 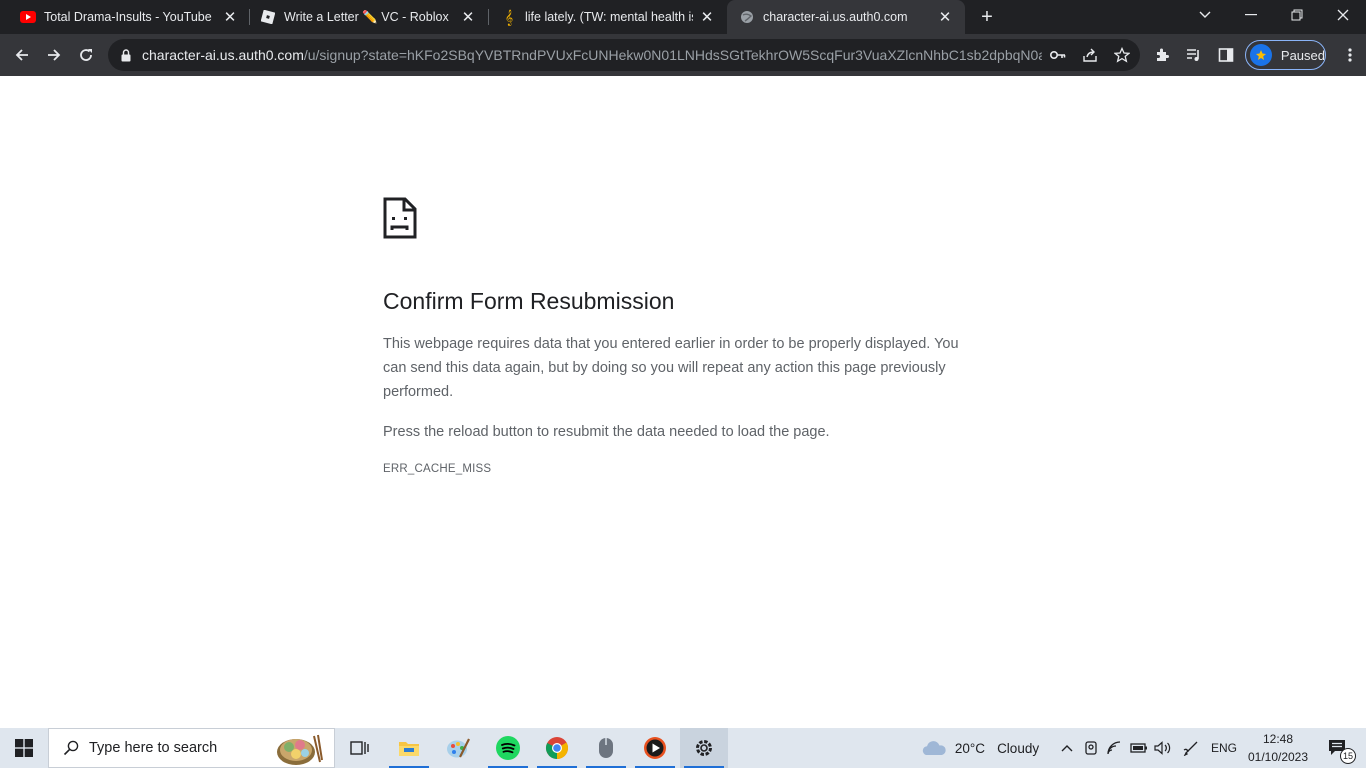 I want to click on tab-life-lately: 𝄞 life lately. (TW: mental health iss ✕, so click(x=608, y=17).